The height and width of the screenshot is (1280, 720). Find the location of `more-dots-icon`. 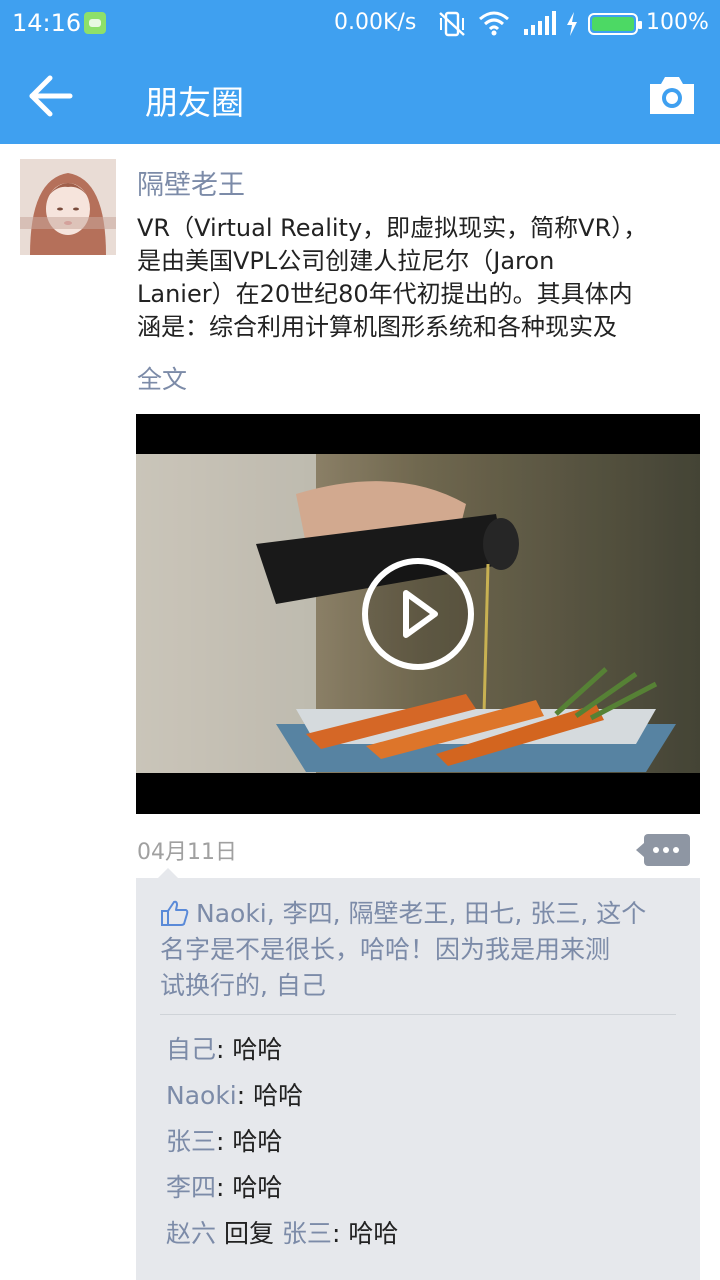

more-dots-icon is located at coordinates (656, 850).